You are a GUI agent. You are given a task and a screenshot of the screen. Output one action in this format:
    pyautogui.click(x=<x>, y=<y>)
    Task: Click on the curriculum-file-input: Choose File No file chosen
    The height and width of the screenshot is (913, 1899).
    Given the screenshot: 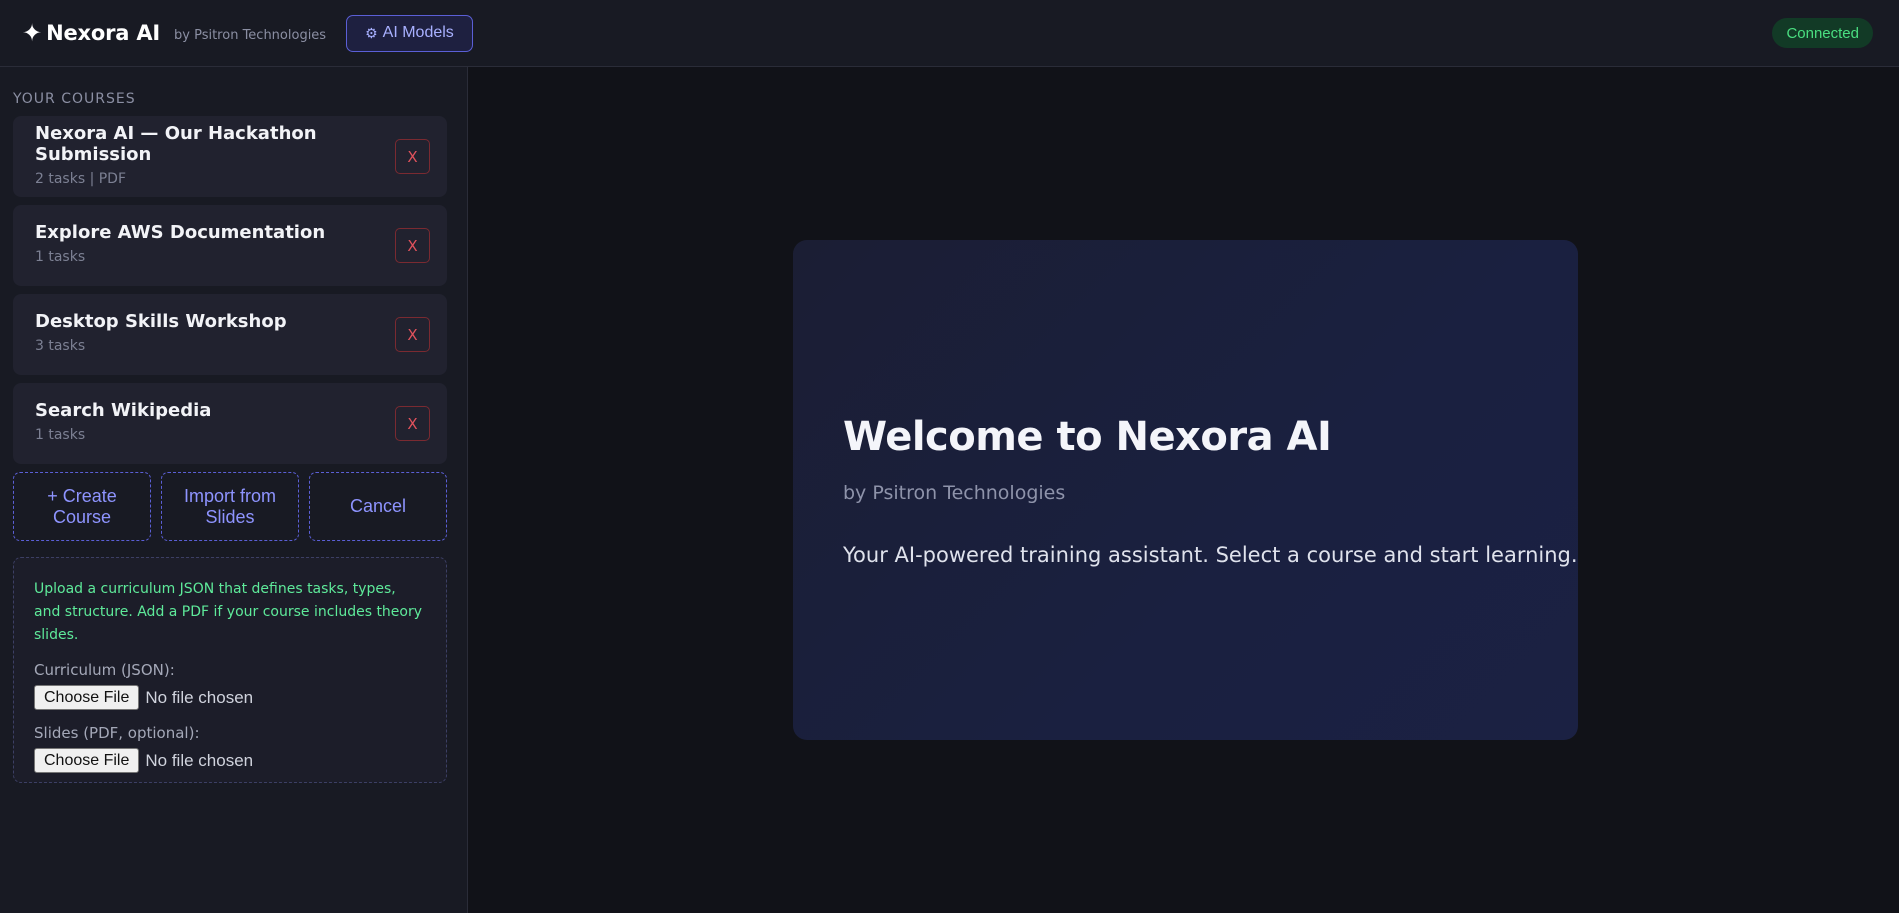 What is the action you would take?
    pyautogui.click(x=230, y=697)
    